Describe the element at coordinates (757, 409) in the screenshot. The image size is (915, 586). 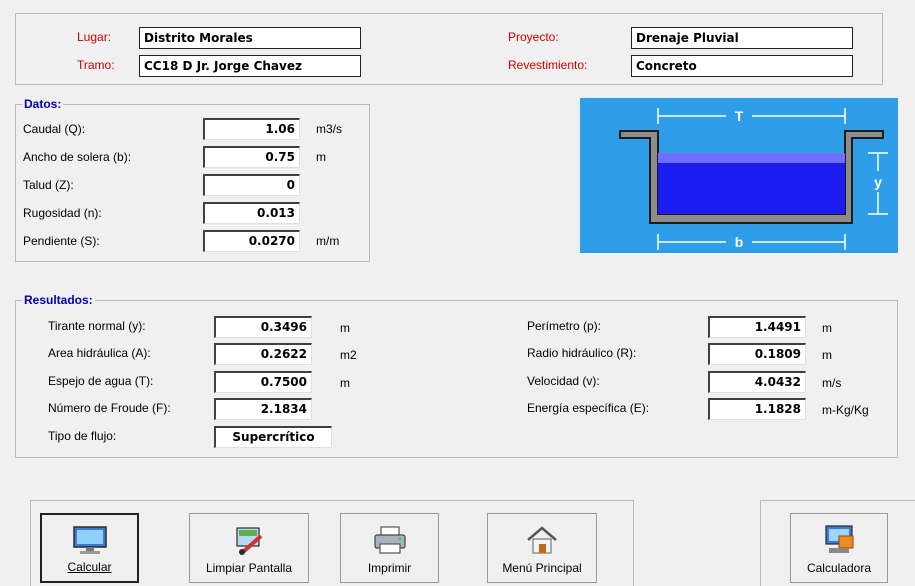
I see `energia-field: 1.1828` at that location.